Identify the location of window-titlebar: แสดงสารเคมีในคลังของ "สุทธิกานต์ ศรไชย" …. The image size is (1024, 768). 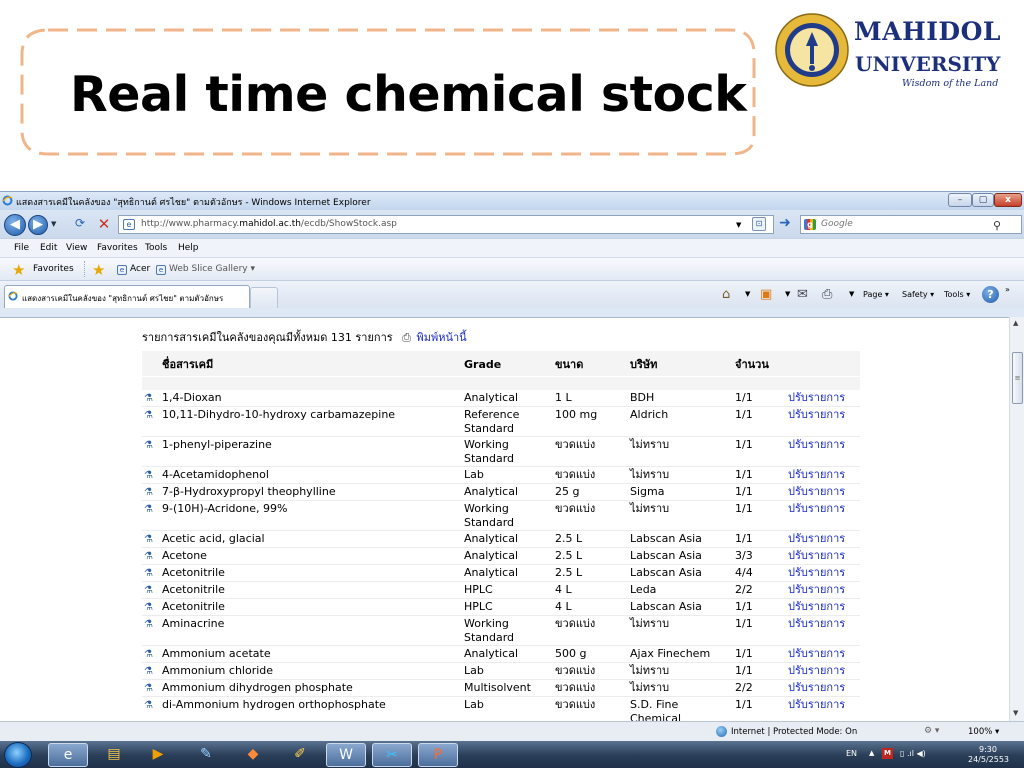
(512, 201).